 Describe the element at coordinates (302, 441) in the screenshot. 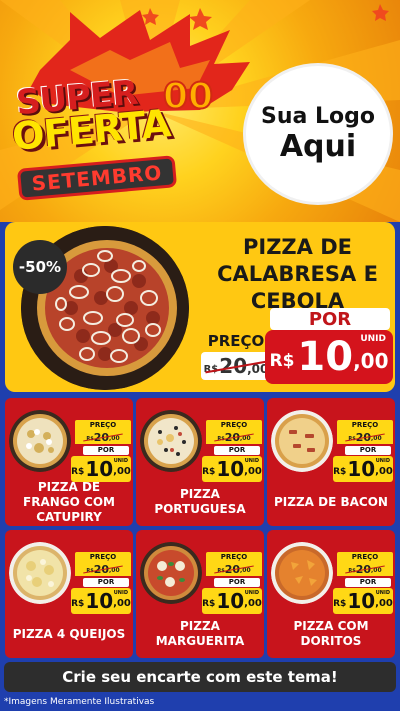

I see `pizza-bacon-image` at that location.